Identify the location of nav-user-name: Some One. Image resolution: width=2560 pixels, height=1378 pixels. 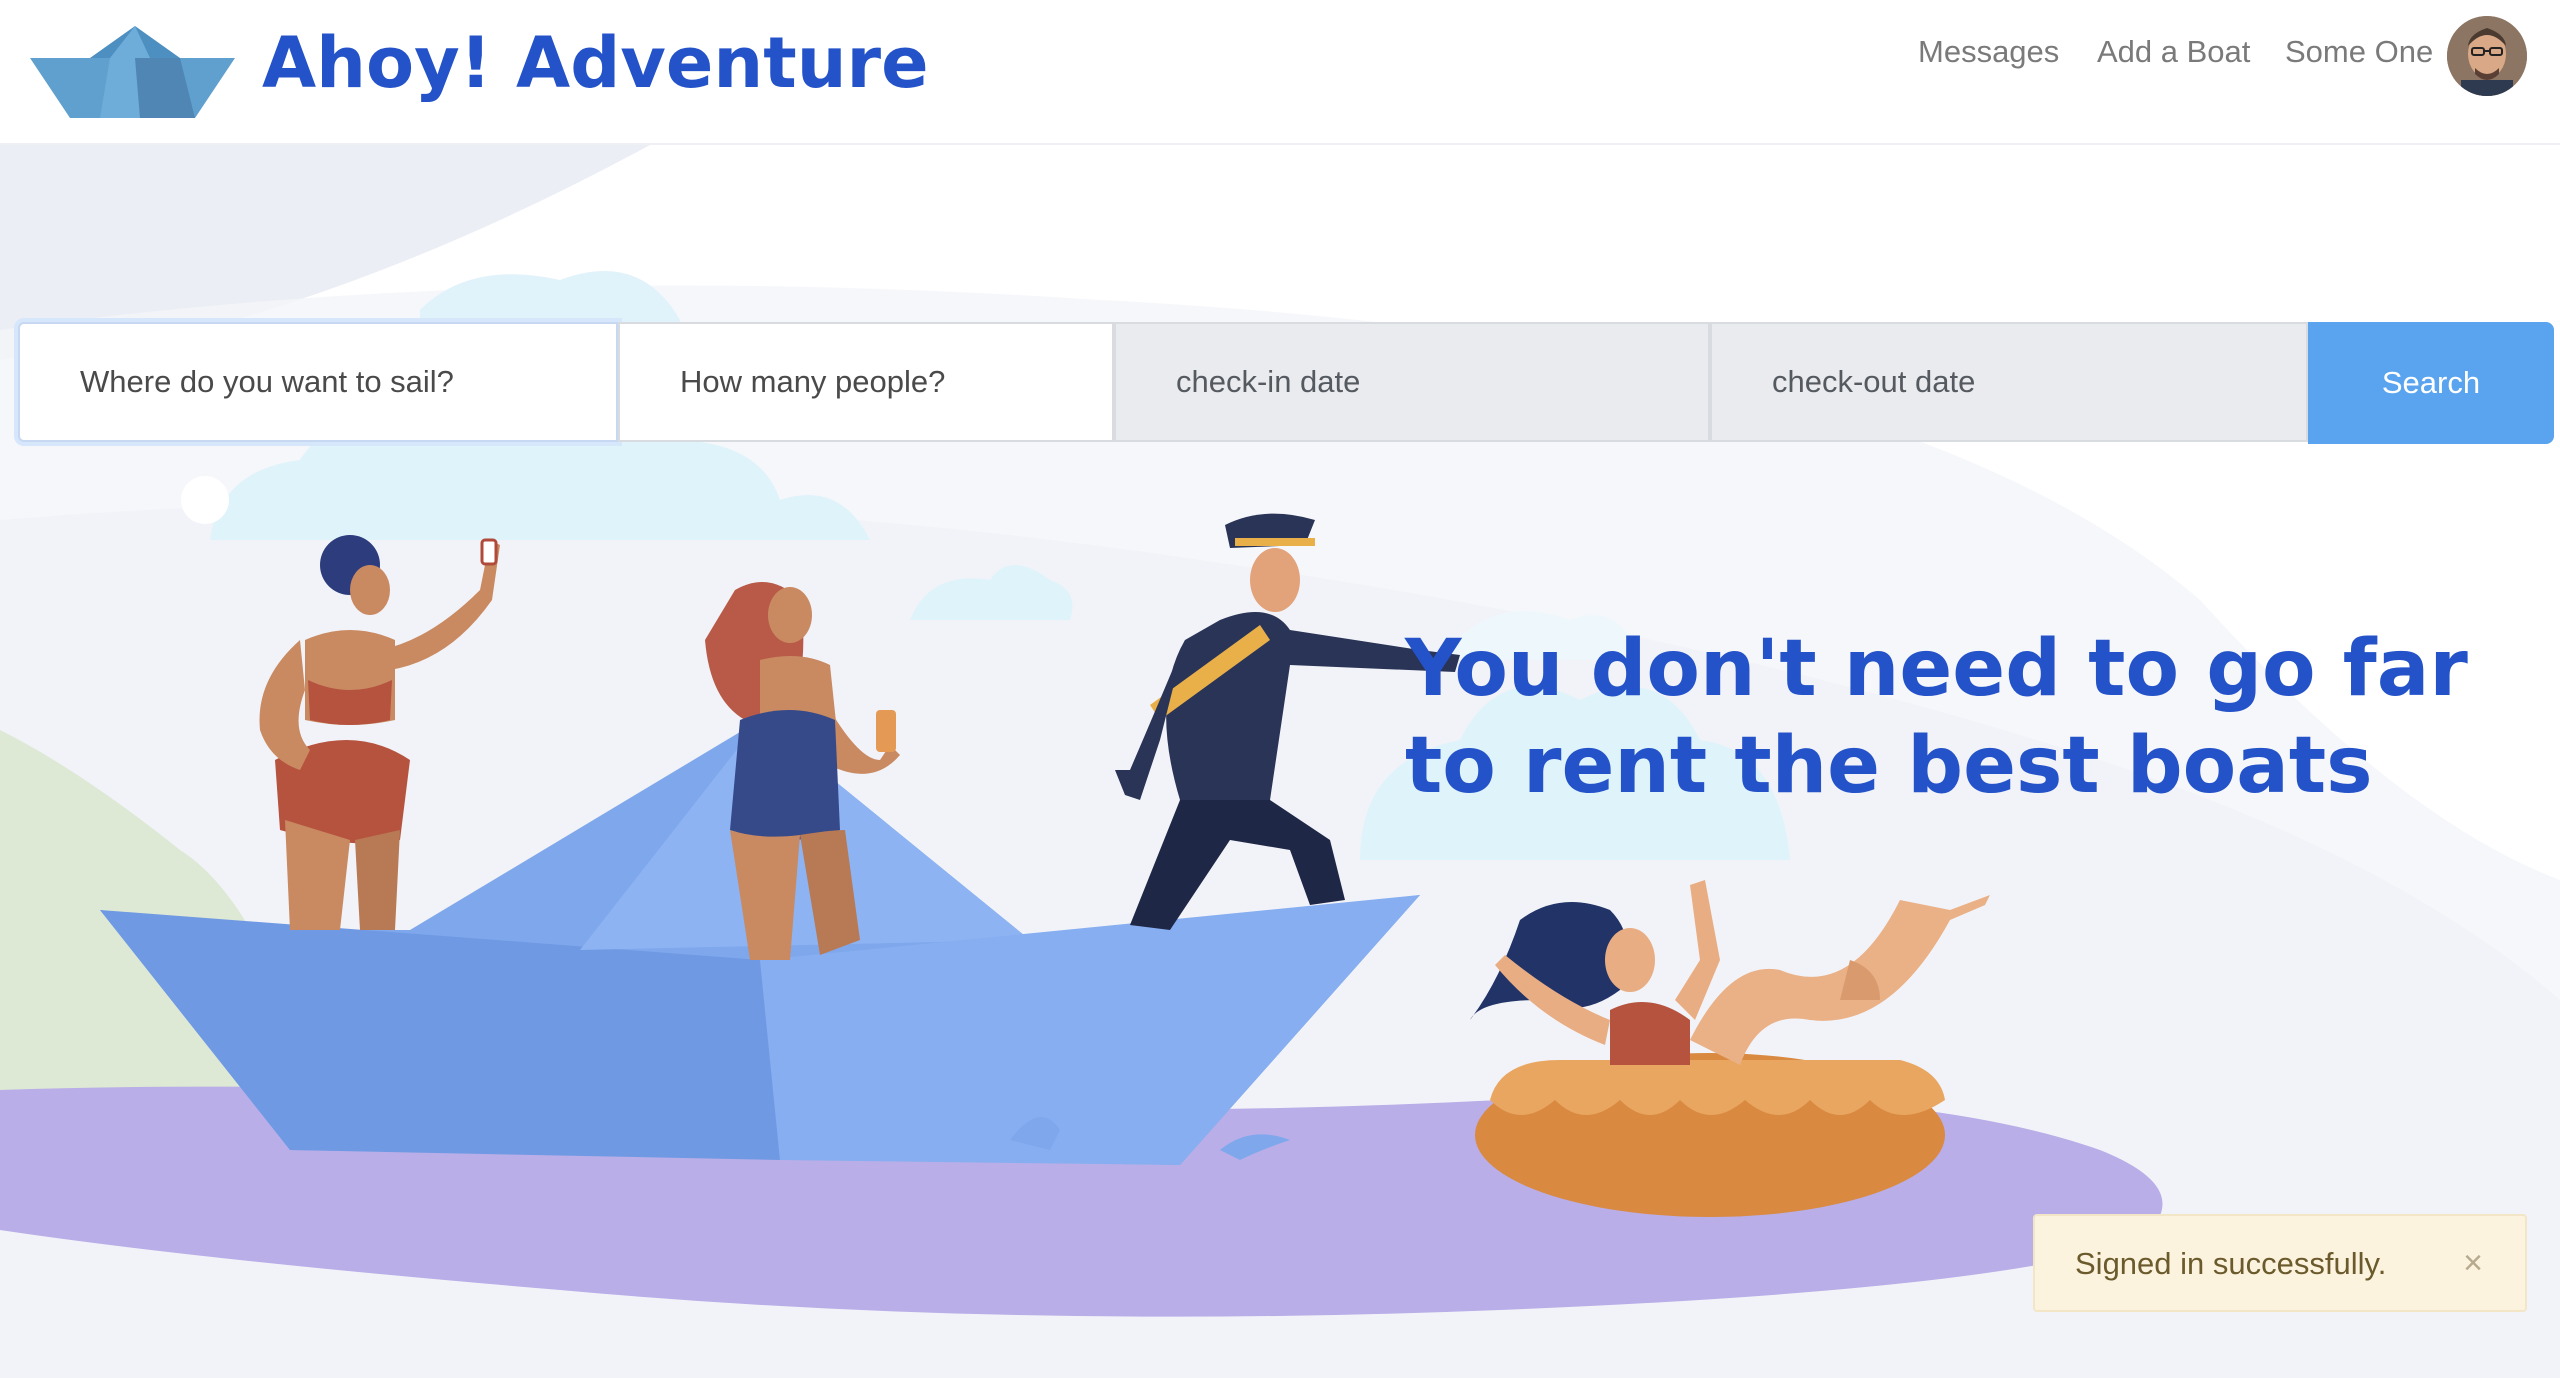
(2359, 52).